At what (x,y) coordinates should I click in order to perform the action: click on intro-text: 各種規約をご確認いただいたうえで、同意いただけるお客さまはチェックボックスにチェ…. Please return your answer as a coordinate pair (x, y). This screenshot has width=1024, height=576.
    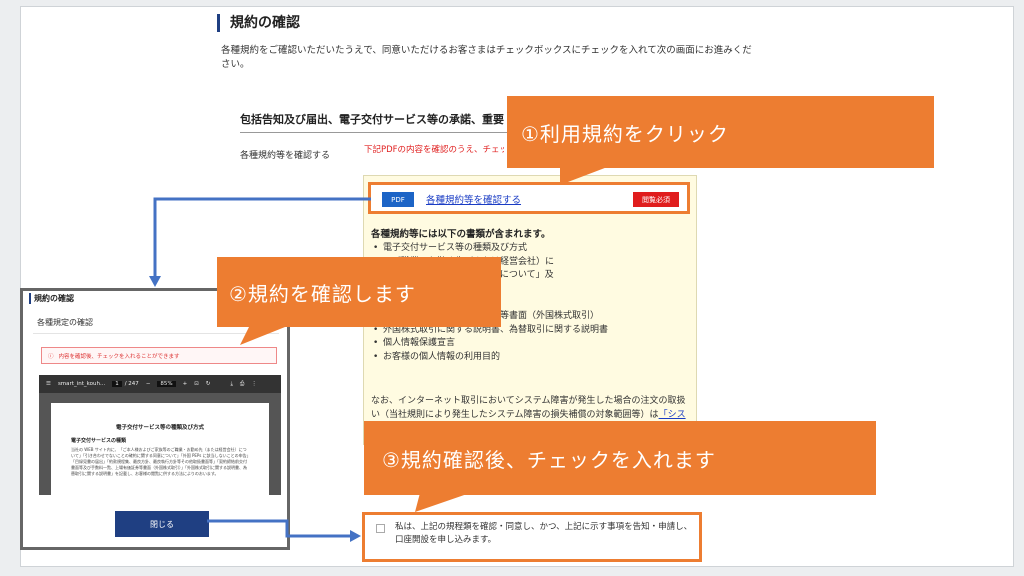
    Looking at the image, I should click on (486, 57).